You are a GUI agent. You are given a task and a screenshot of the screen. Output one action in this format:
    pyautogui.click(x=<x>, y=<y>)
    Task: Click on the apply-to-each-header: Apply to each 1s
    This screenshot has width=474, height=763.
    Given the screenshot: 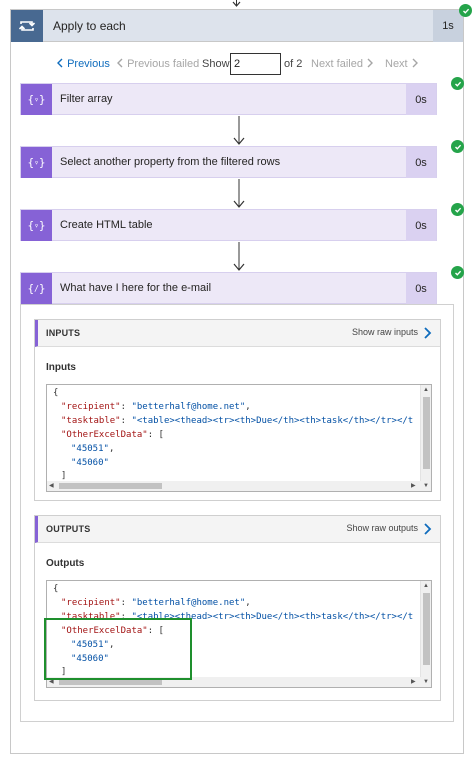 What is the action you would take?
    pyautogui.click(x=237, y=26)
    